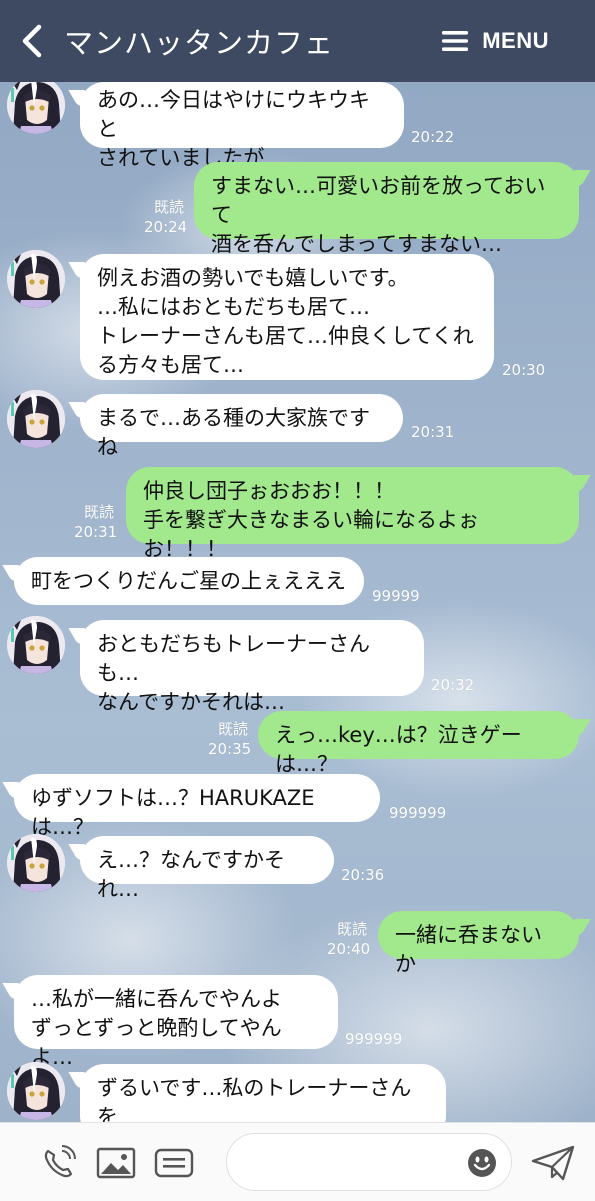  What do you see at coordinates (369, 1162) in the screenshot?
I see `message-input` at bounding box center [369, 1162].